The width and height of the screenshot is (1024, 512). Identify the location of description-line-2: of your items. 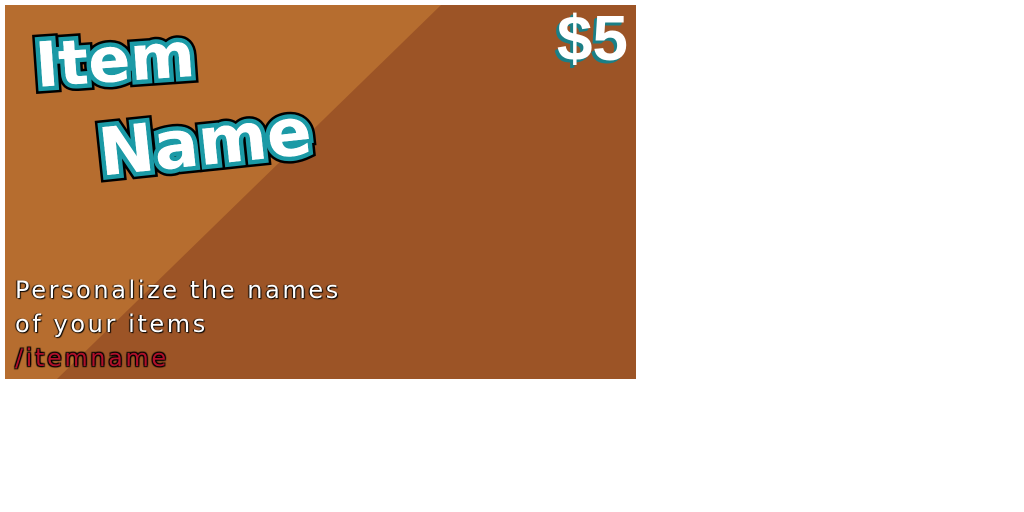
(111, 324).